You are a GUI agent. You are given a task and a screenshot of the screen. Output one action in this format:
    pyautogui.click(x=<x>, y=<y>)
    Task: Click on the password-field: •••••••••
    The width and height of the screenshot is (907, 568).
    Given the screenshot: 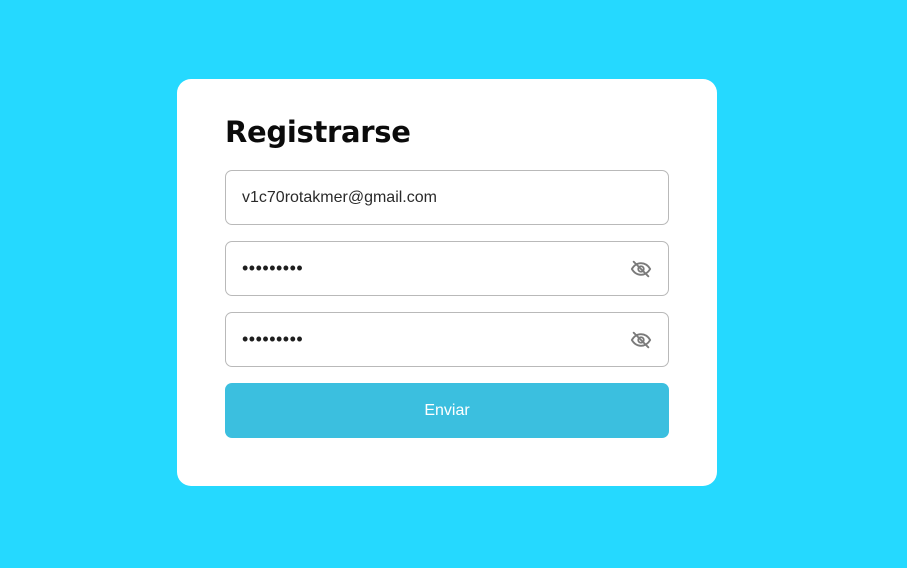 What is the action you would take?
    pyautogui.click(x=447, y=268)
    